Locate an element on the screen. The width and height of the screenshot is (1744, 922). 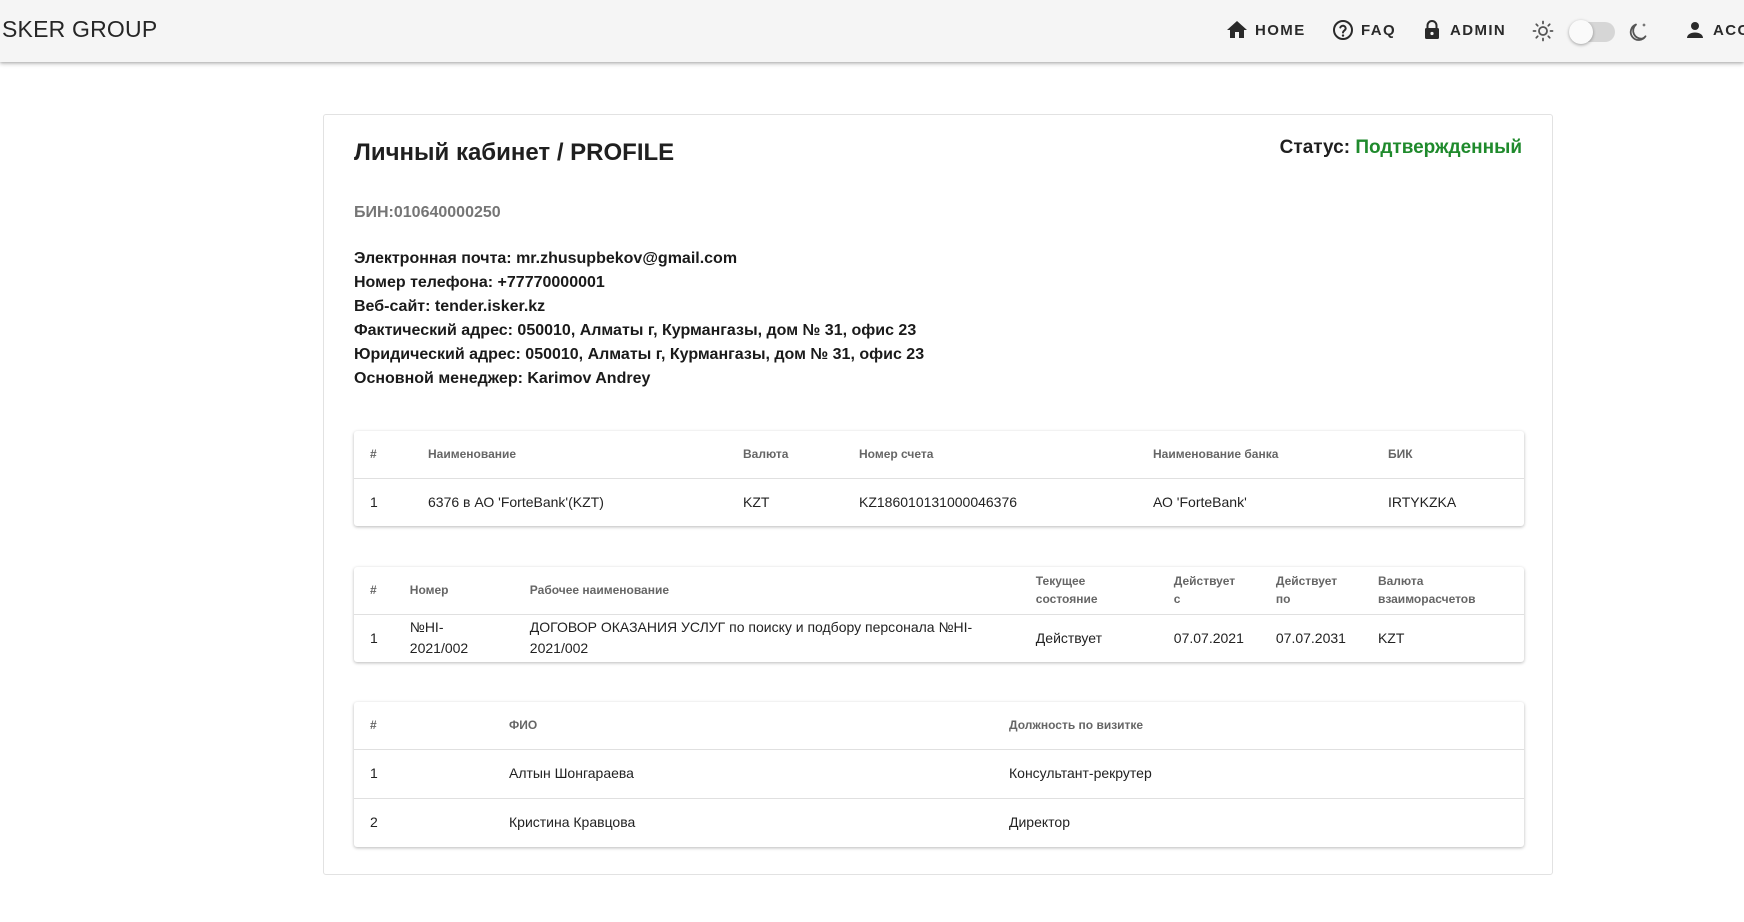
status-label: Статус: is located at coordinates (1315, 147).